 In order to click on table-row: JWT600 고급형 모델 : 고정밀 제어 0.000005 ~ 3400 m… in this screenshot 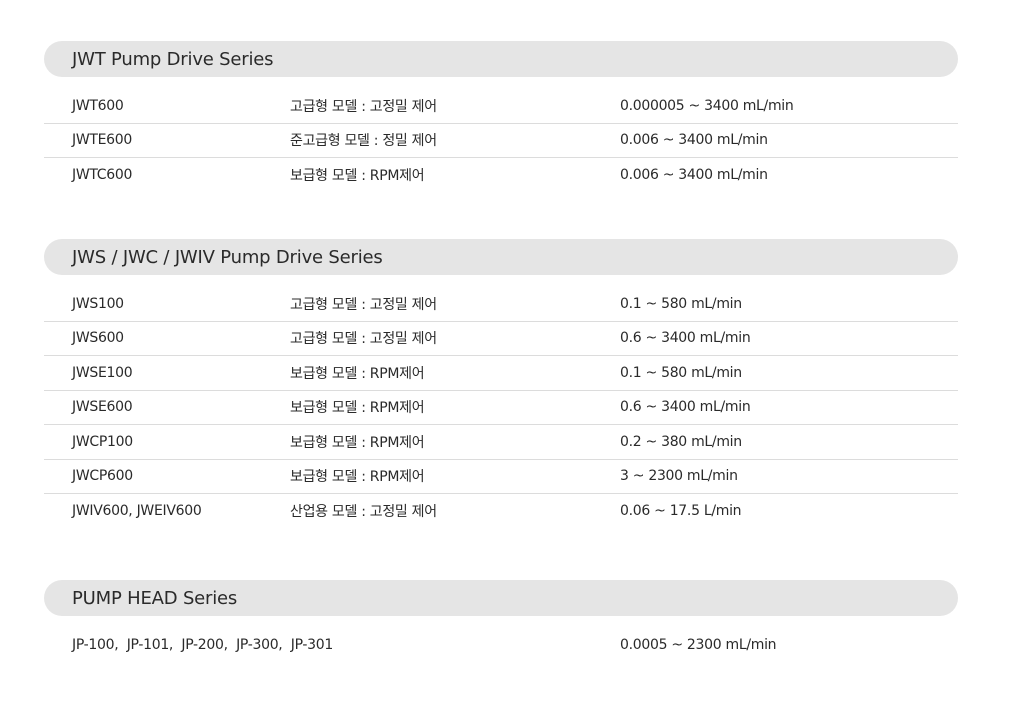, I will do `click(501, 106)`.